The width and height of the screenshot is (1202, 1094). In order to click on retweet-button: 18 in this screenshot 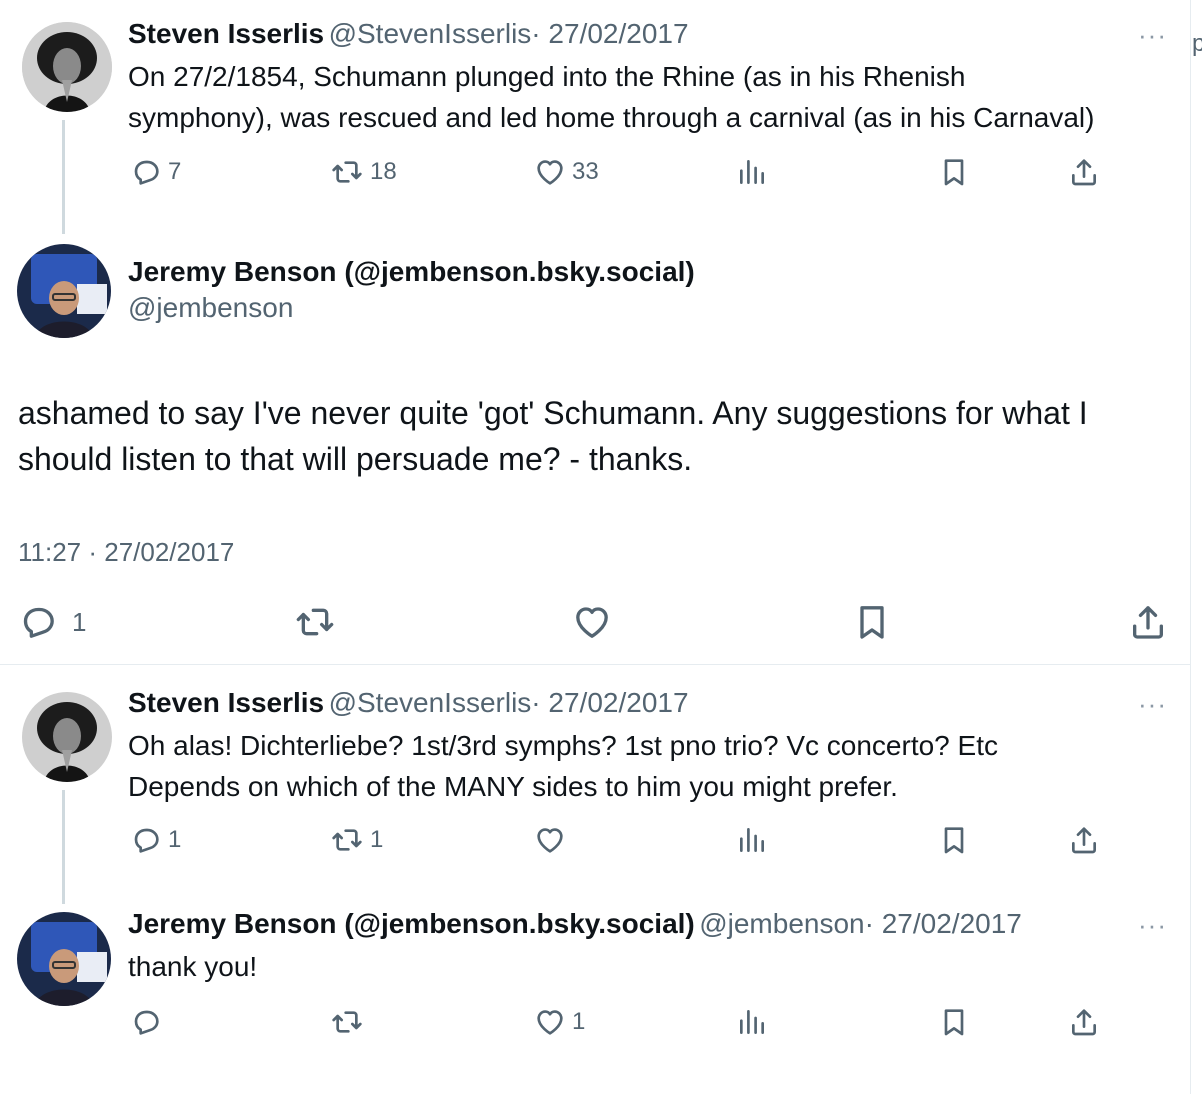, I will do `click(363, 172)`.